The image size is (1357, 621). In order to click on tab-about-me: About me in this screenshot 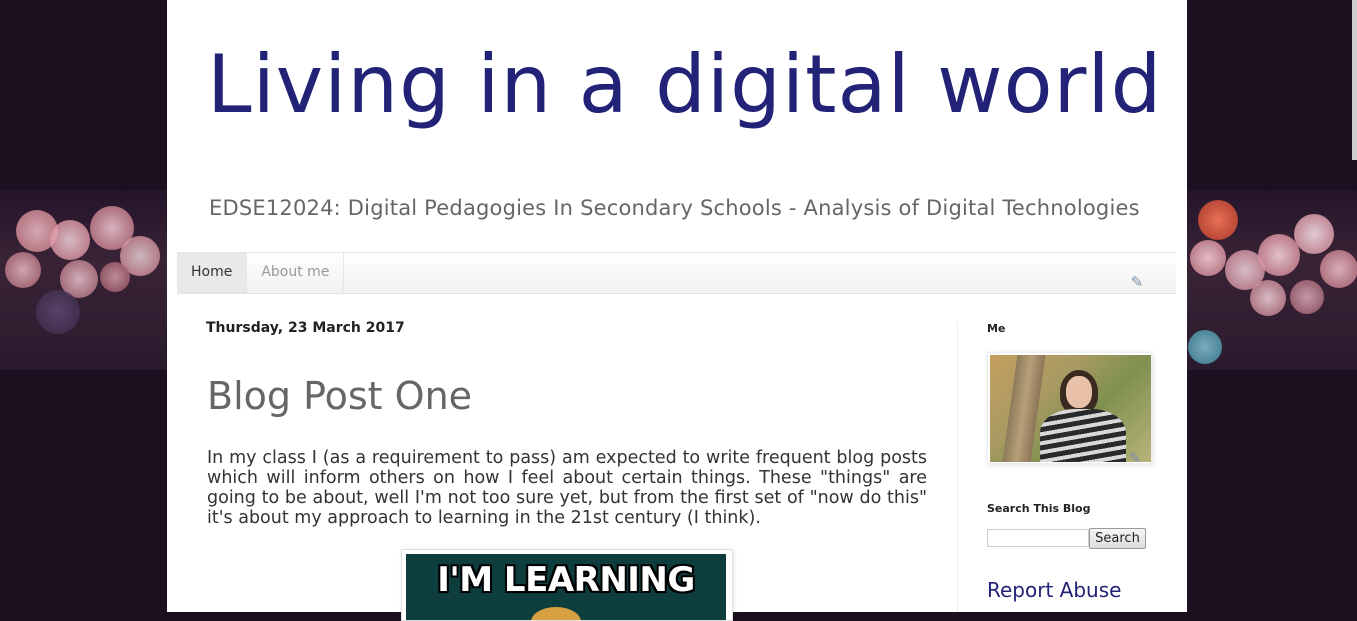, I will do `click(296, 273)`.